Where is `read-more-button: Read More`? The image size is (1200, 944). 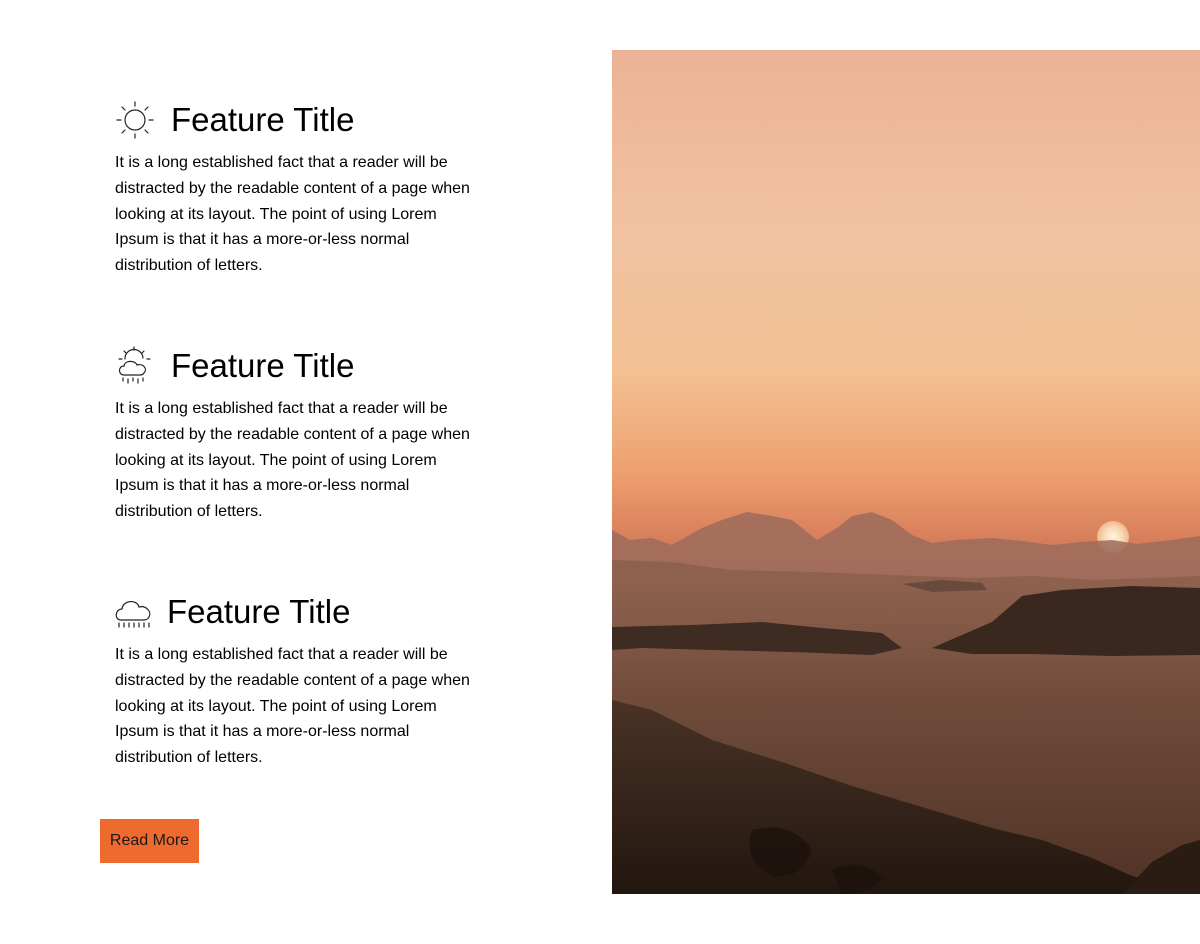 read-more-button: Read More is located at coordinates (149, 841).